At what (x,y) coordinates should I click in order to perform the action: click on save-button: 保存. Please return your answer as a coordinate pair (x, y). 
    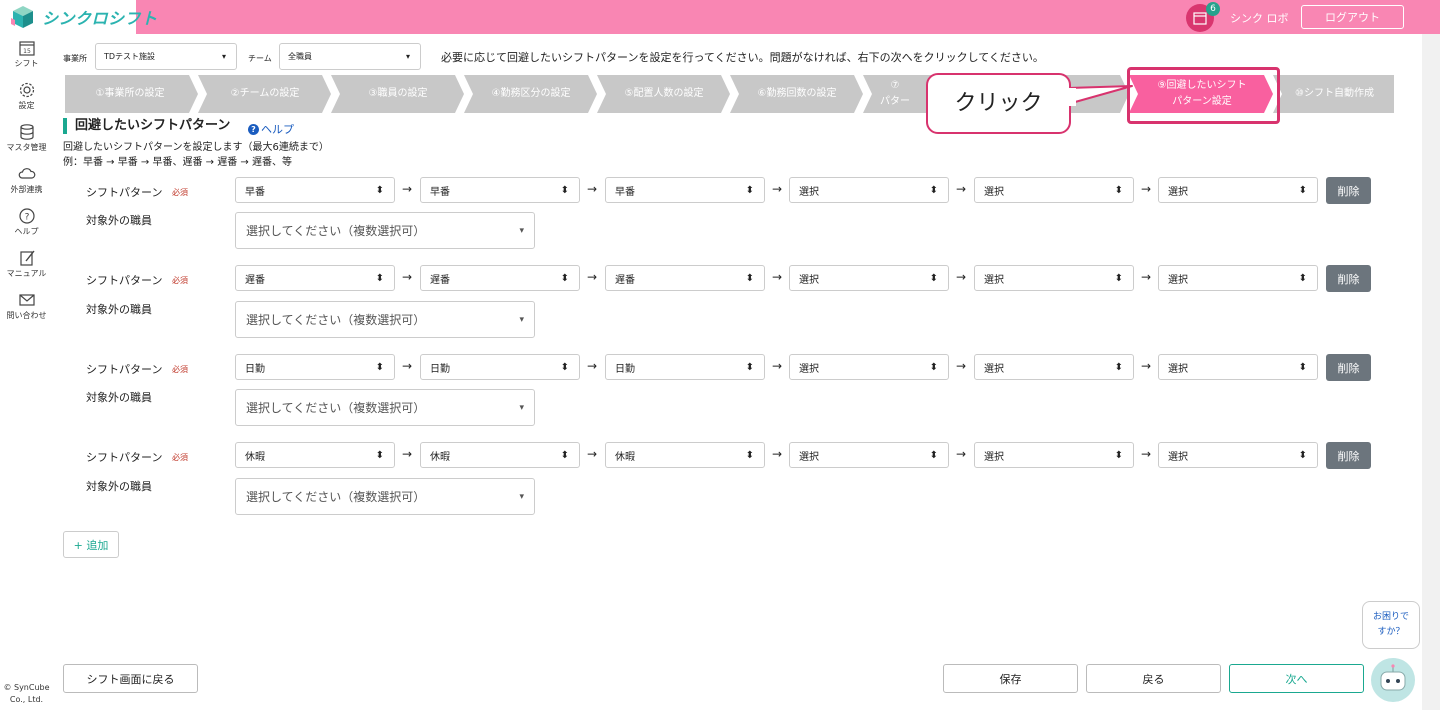
    Looking at the image, I should click on (1010, 678).